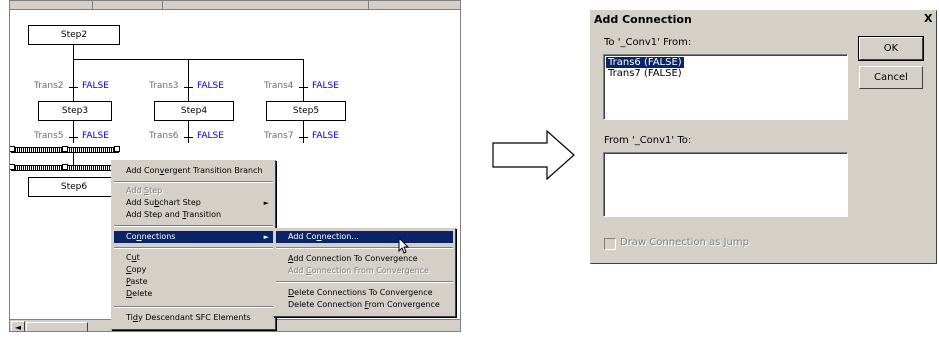 This screenshot has width=939, height=338. Describe the element at coordinates (279, 136) in the screenshot. I see `transition-name: Trans7` at that location.